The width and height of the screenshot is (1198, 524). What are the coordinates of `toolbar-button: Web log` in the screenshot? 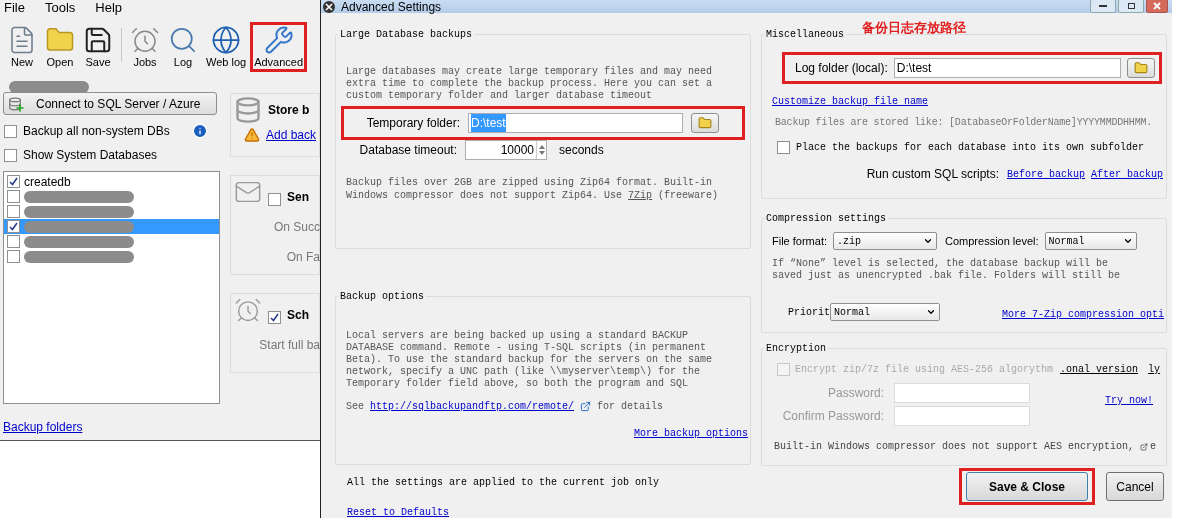 It's located at (226, 47).